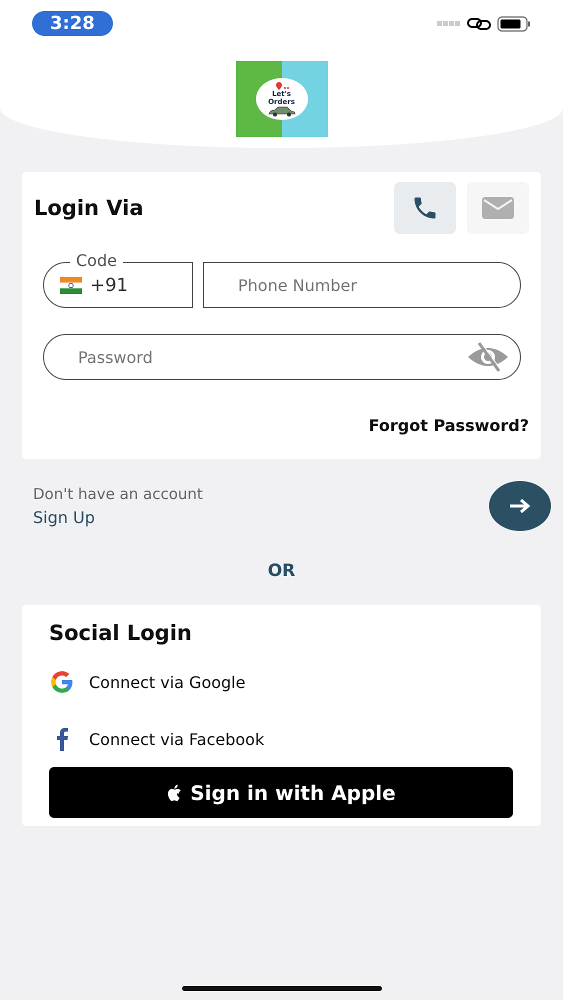 Image resolution: width=563 pixels, height=1000 pixels. What do you see at coordinates (449, 23) in the screenshot?
I see `signal-icon` at bounding box center [449, 23].